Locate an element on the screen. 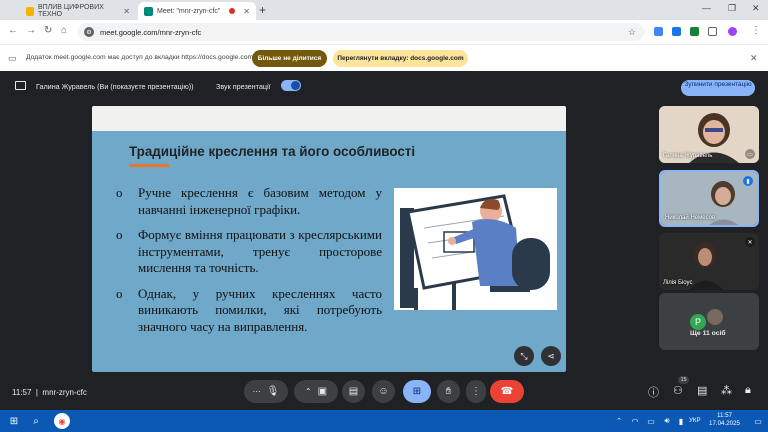  window-close-icon: ✕ is located at coordinates (756, 8).